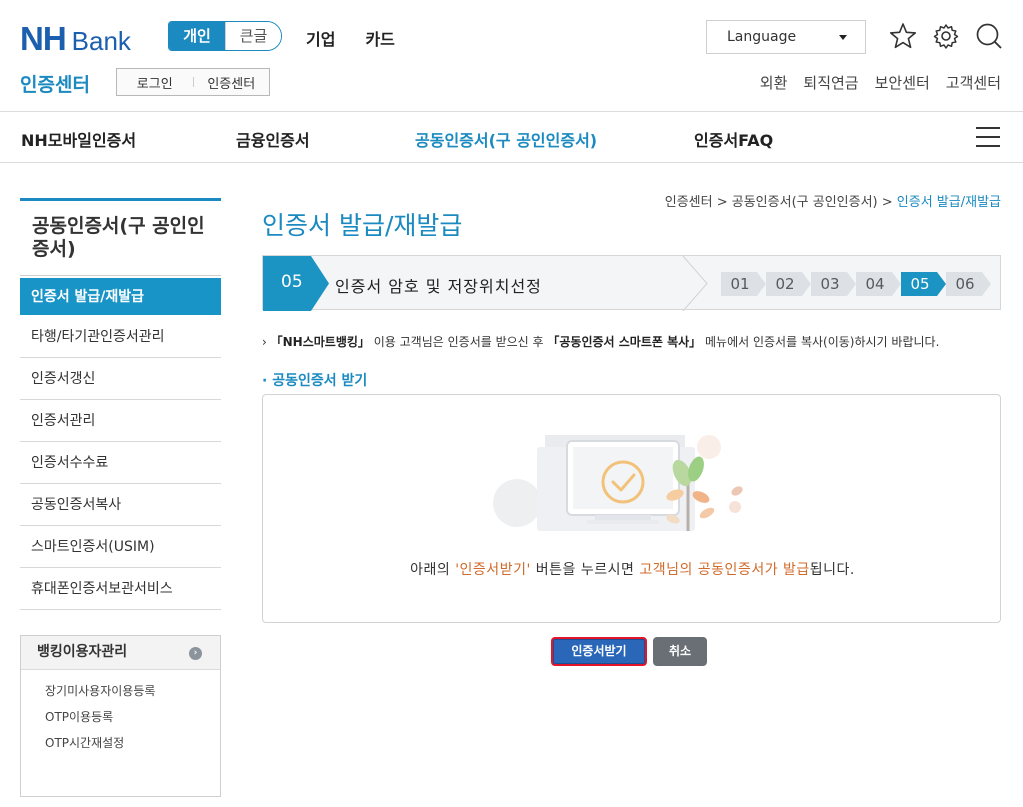 The image size is (1023, 807). I want to click on step-chip-label: 01, so click(739, 284).